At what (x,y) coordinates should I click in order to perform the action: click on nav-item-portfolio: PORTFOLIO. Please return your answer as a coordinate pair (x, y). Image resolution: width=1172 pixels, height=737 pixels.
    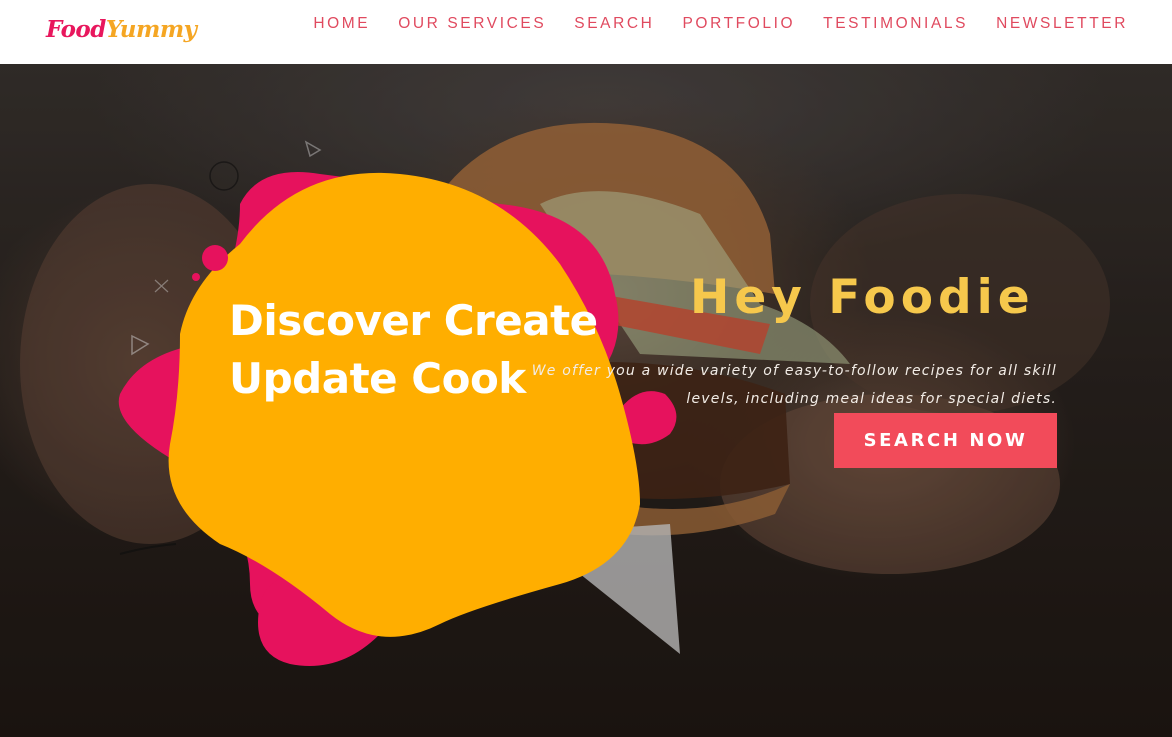
    Looking at the image, I should click on (724, 24).